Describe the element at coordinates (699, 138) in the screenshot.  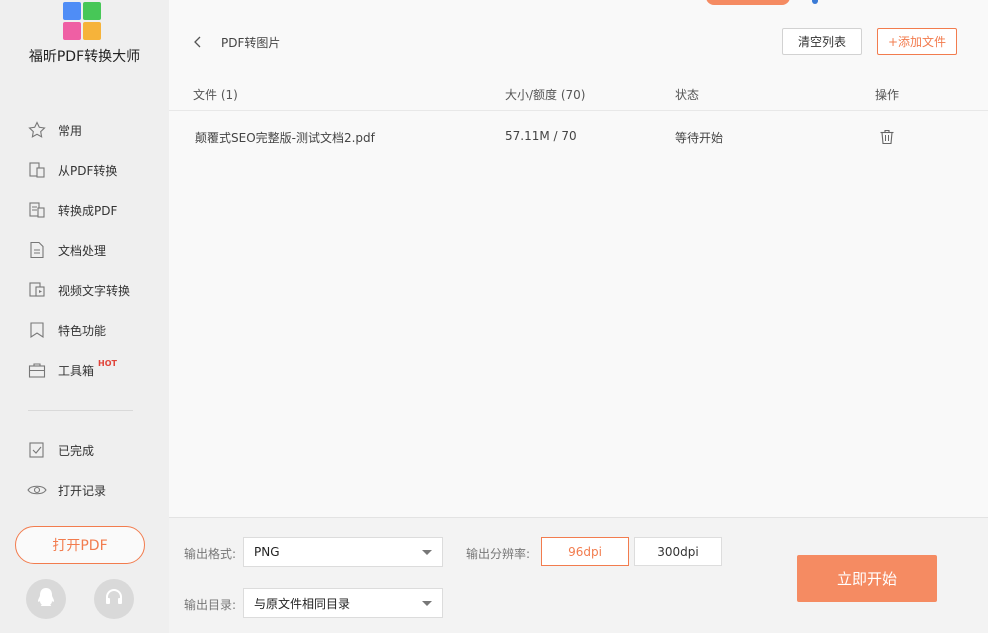
I see `file-status: 等待开始` at that location.